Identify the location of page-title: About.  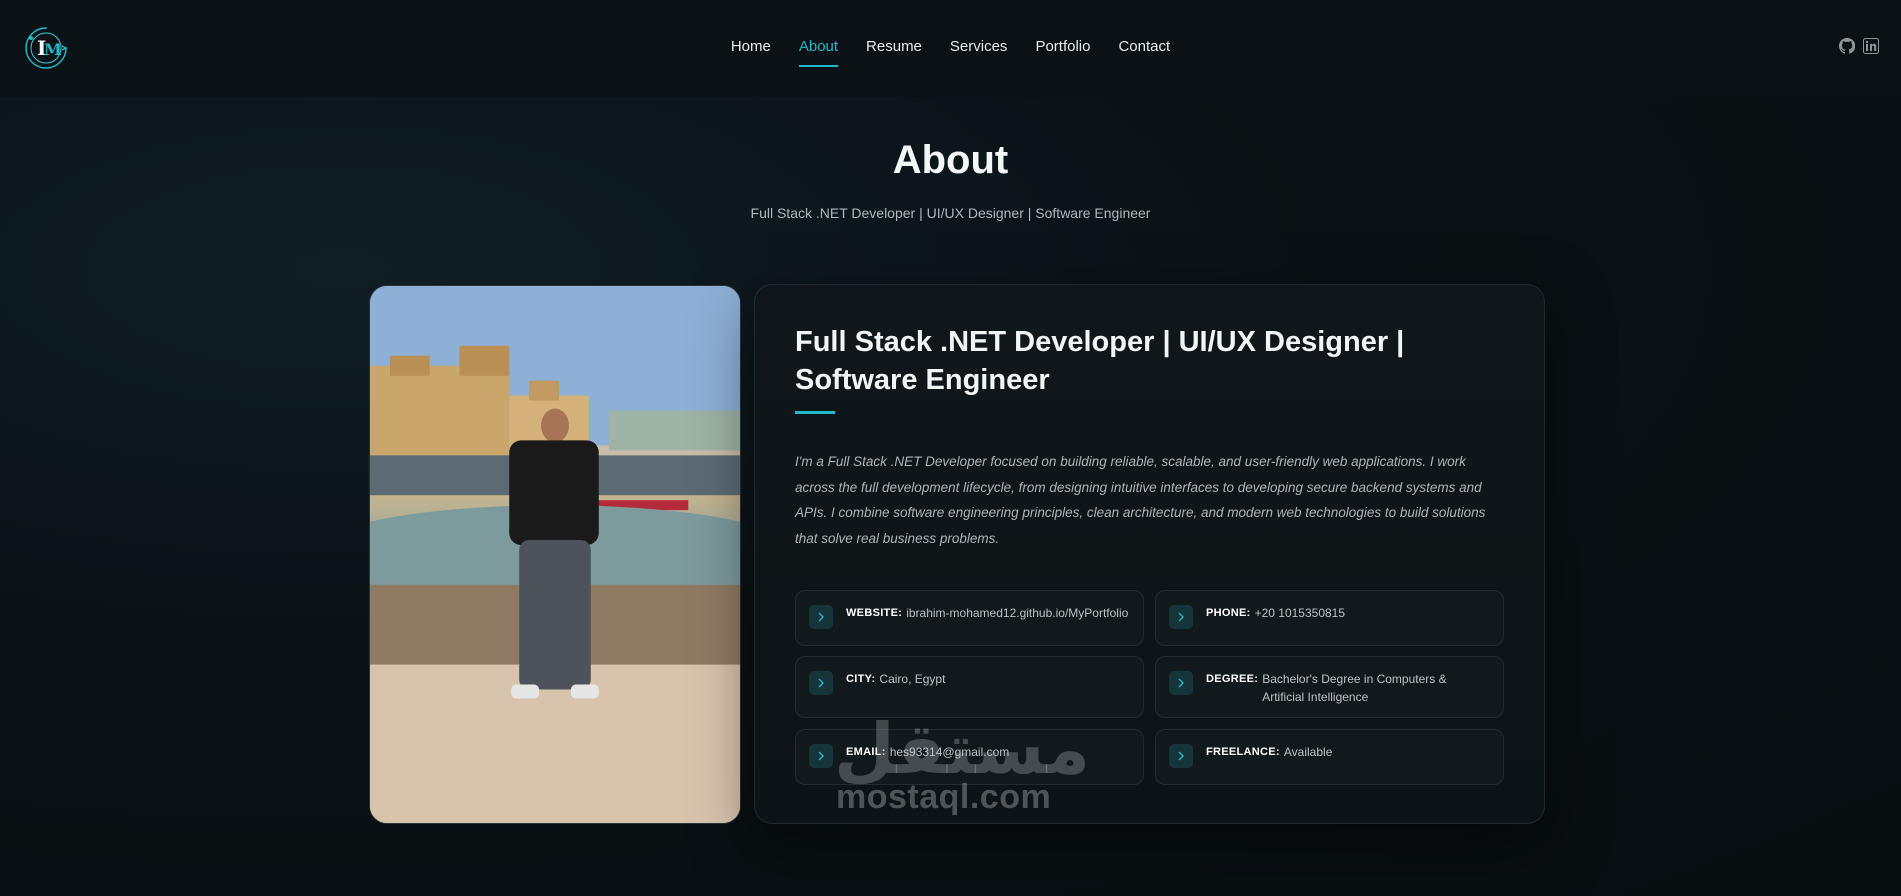
(950, 160).